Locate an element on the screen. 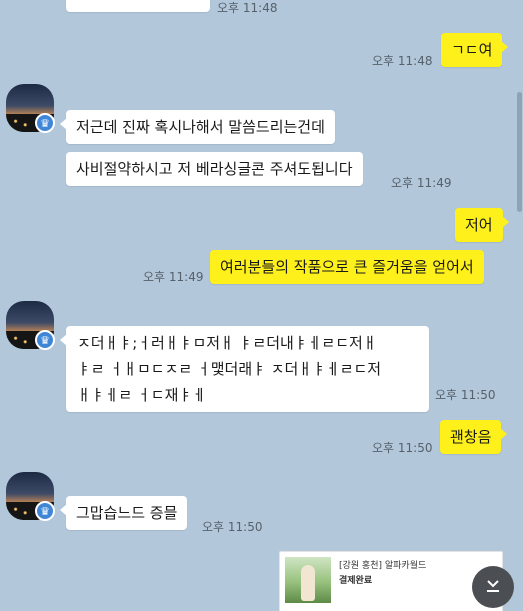 The image size is (523, 611). message-bubble-outgoing: 저어 is located at coordinates (482, 225).